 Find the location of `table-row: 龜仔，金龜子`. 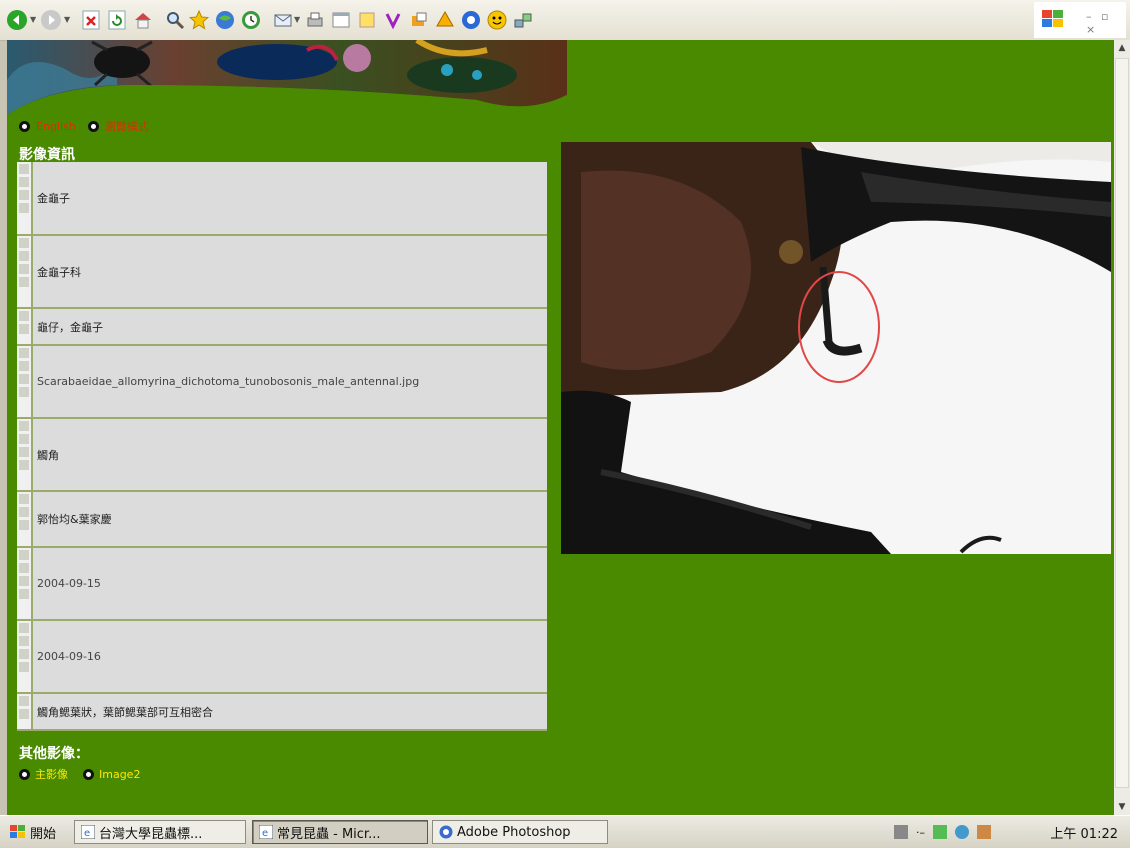

table-row: 龜仔，金龜子 is located at coordinates (282, 327).